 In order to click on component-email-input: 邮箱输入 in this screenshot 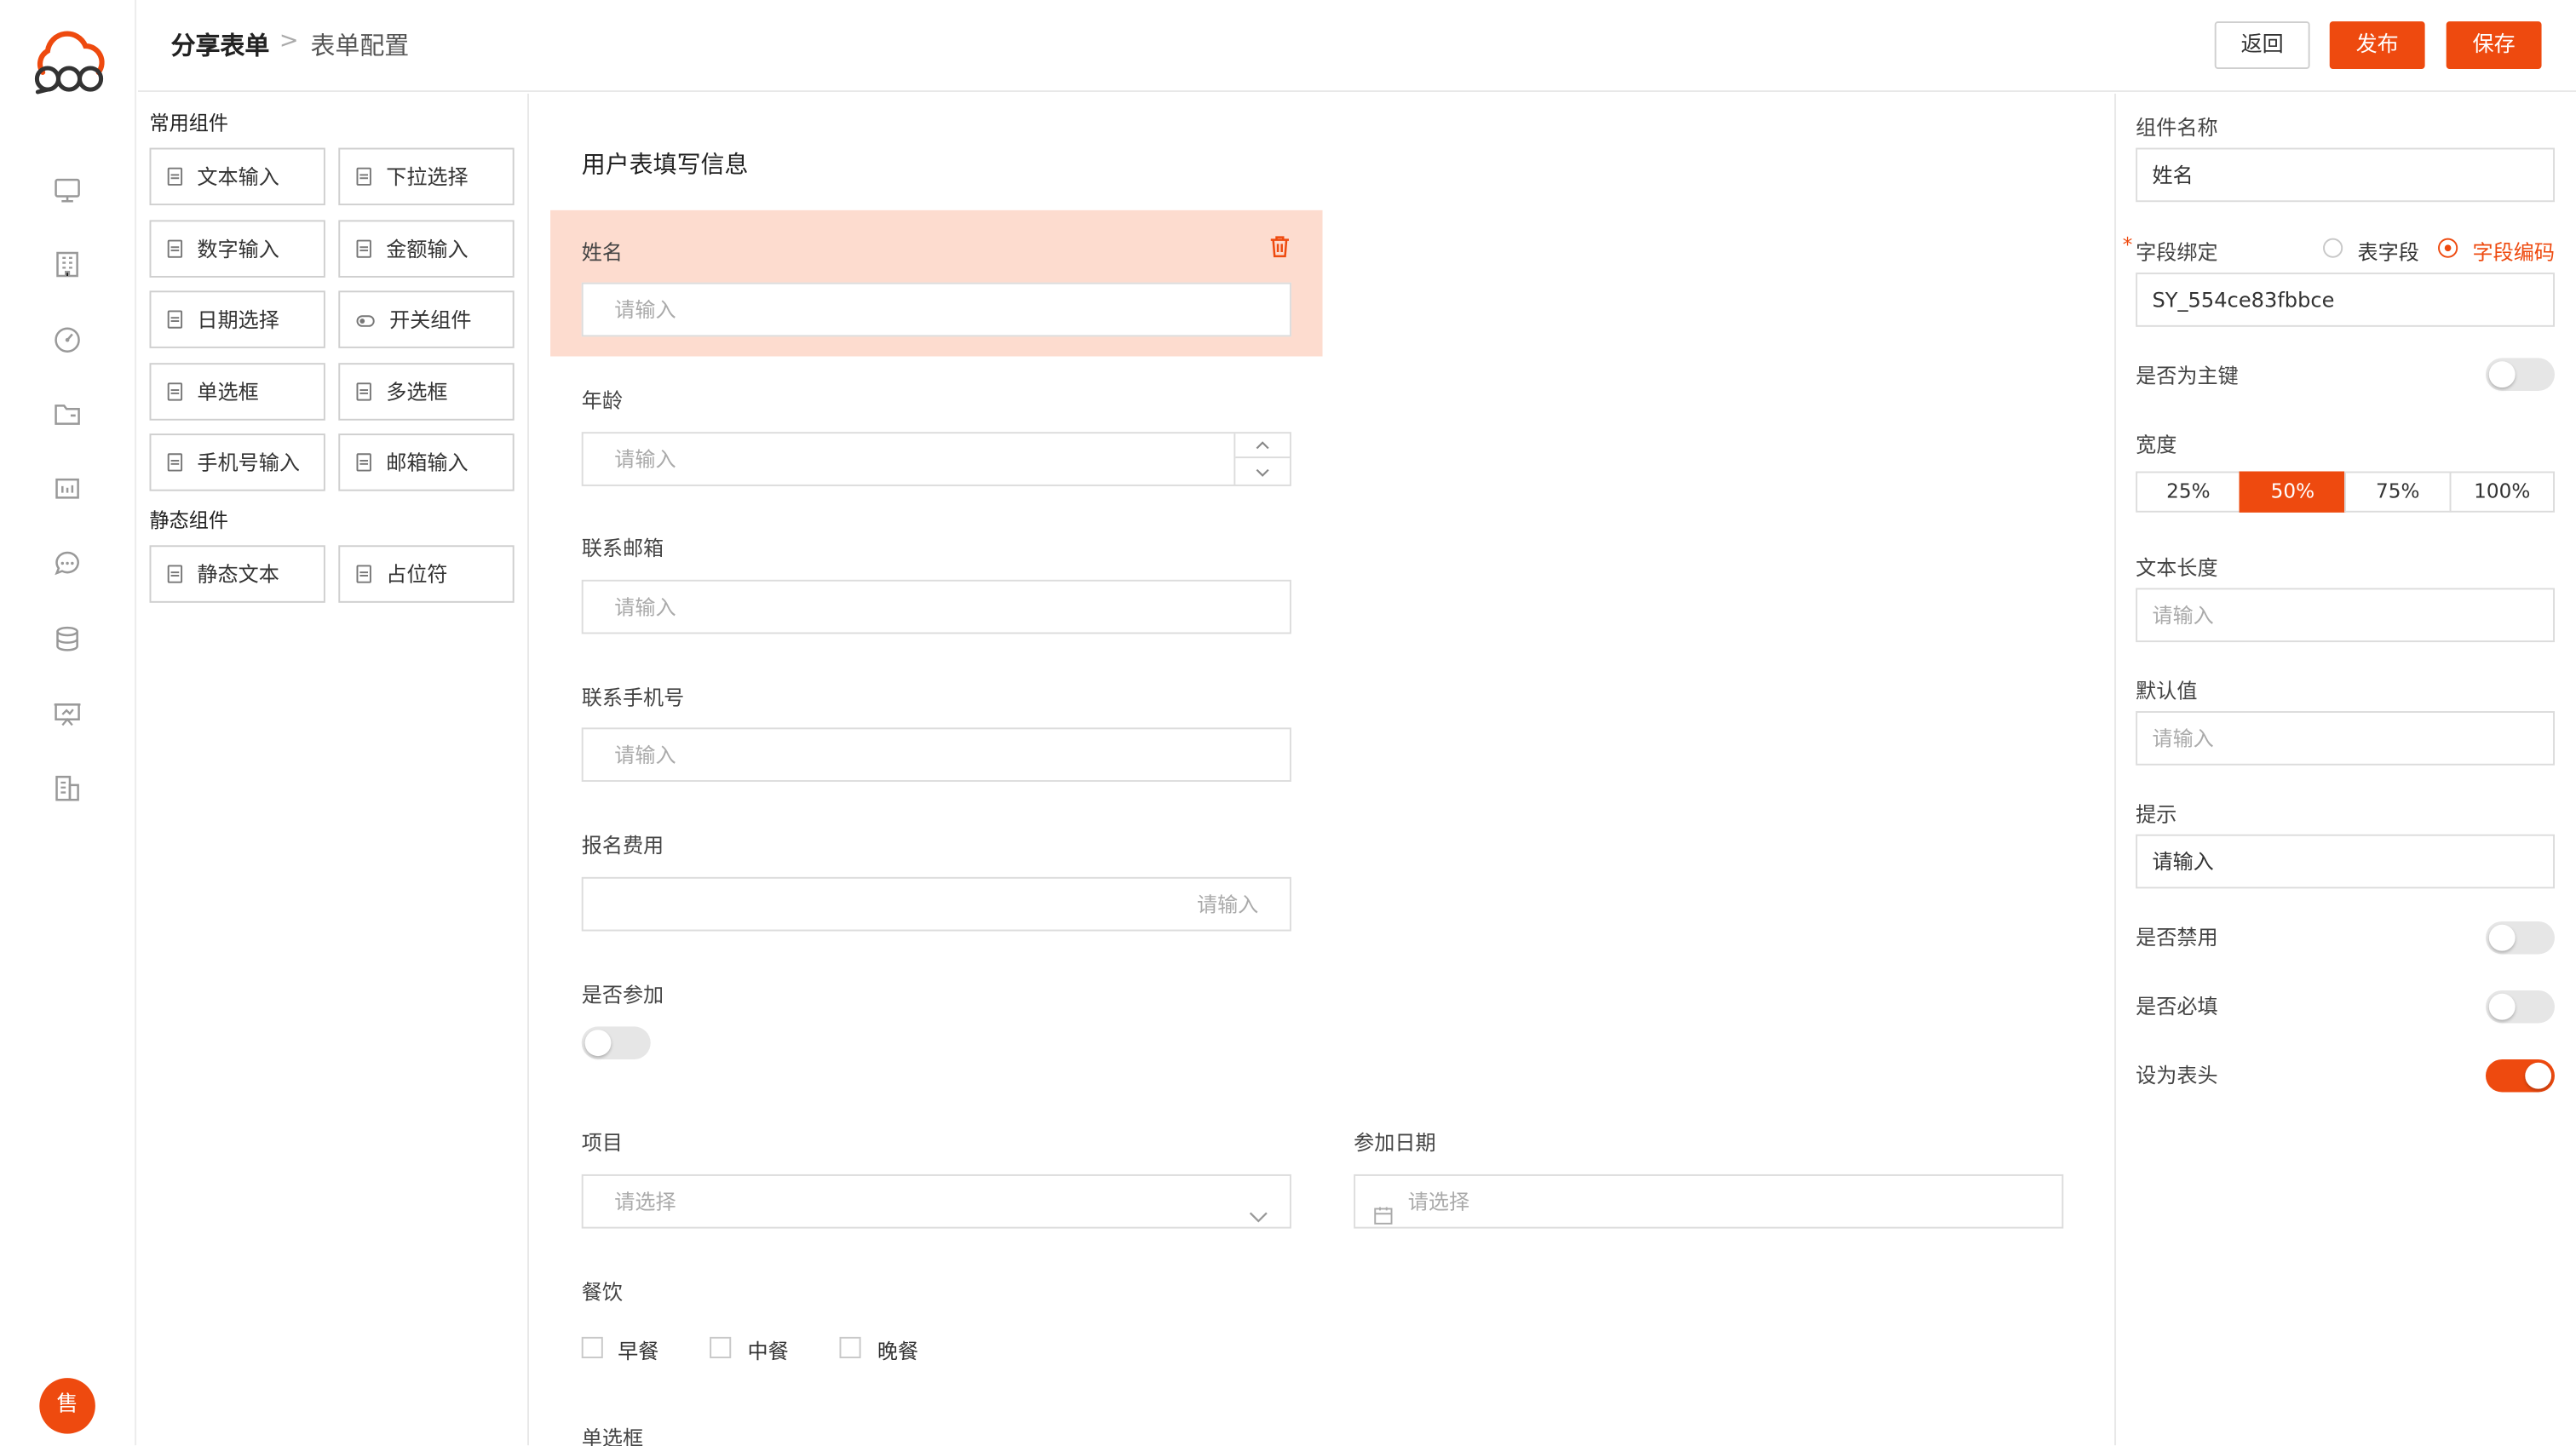, I will do `click(427, 462)`.